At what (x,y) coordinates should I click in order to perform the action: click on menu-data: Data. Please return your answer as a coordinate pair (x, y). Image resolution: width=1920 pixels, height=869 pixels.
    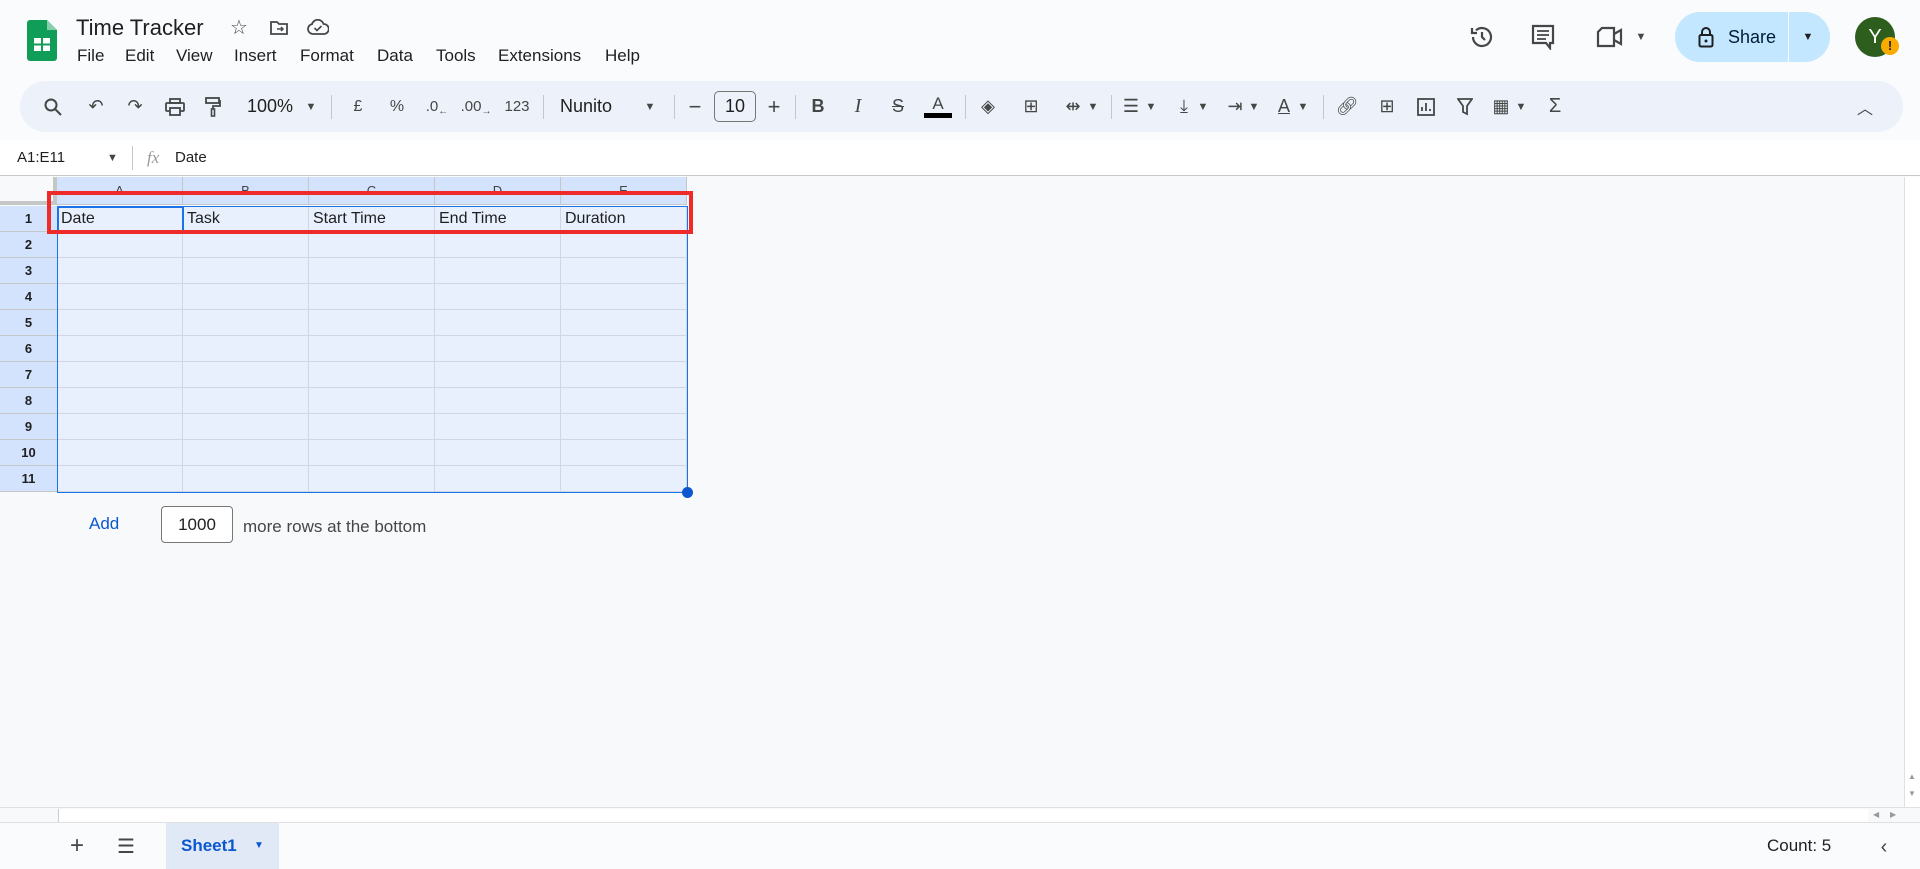
    Looking at the image, I should click on (395, 56).